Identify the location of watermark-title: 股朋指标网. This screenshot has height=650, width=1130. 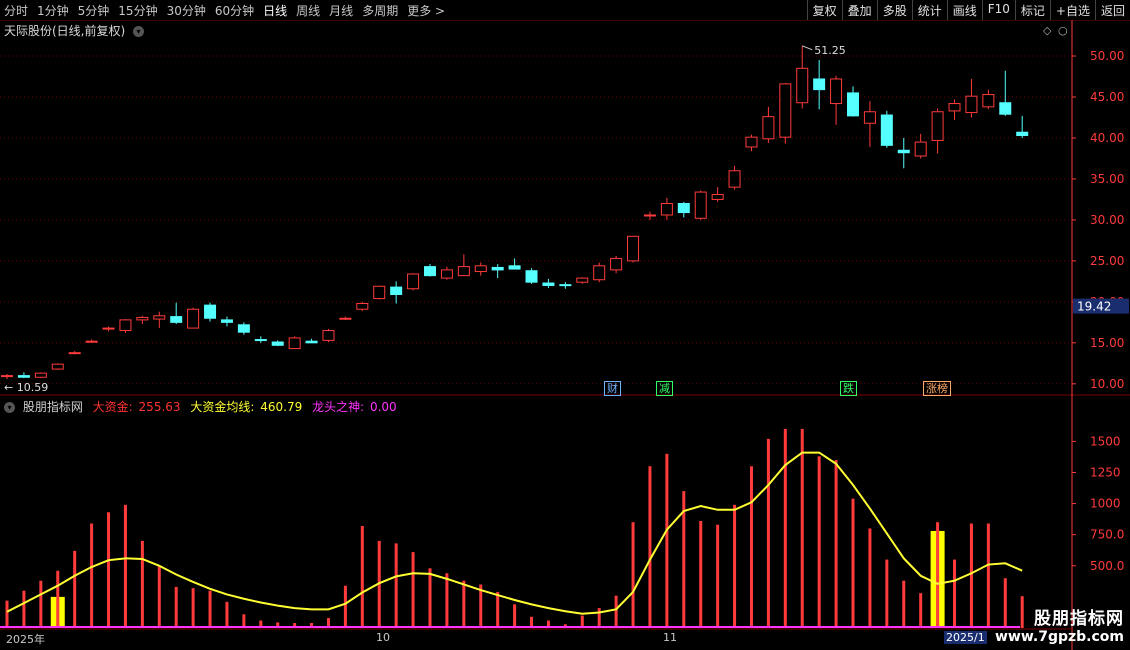
(1079, 619).